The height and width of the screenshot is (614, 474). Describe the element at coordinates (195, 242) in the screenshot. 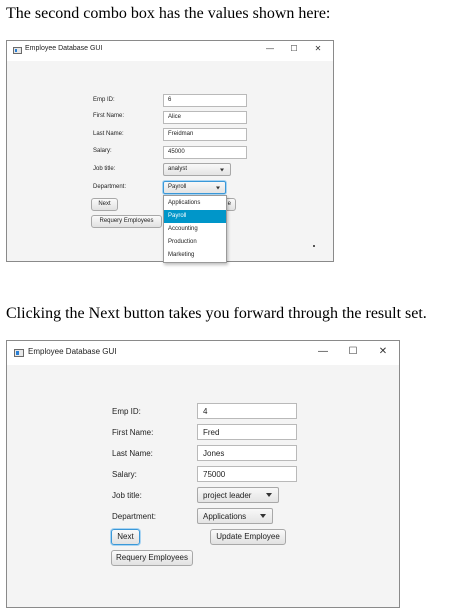

I see `dropdown-option-production: Production` at that location.